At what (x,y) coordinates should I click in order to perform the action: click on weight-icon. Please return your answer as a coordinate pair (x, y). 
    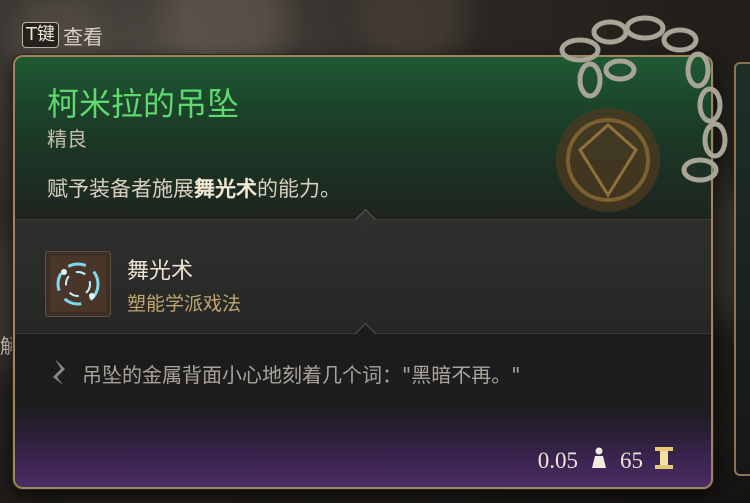
    Looking at the image, I should click on (599, 461).